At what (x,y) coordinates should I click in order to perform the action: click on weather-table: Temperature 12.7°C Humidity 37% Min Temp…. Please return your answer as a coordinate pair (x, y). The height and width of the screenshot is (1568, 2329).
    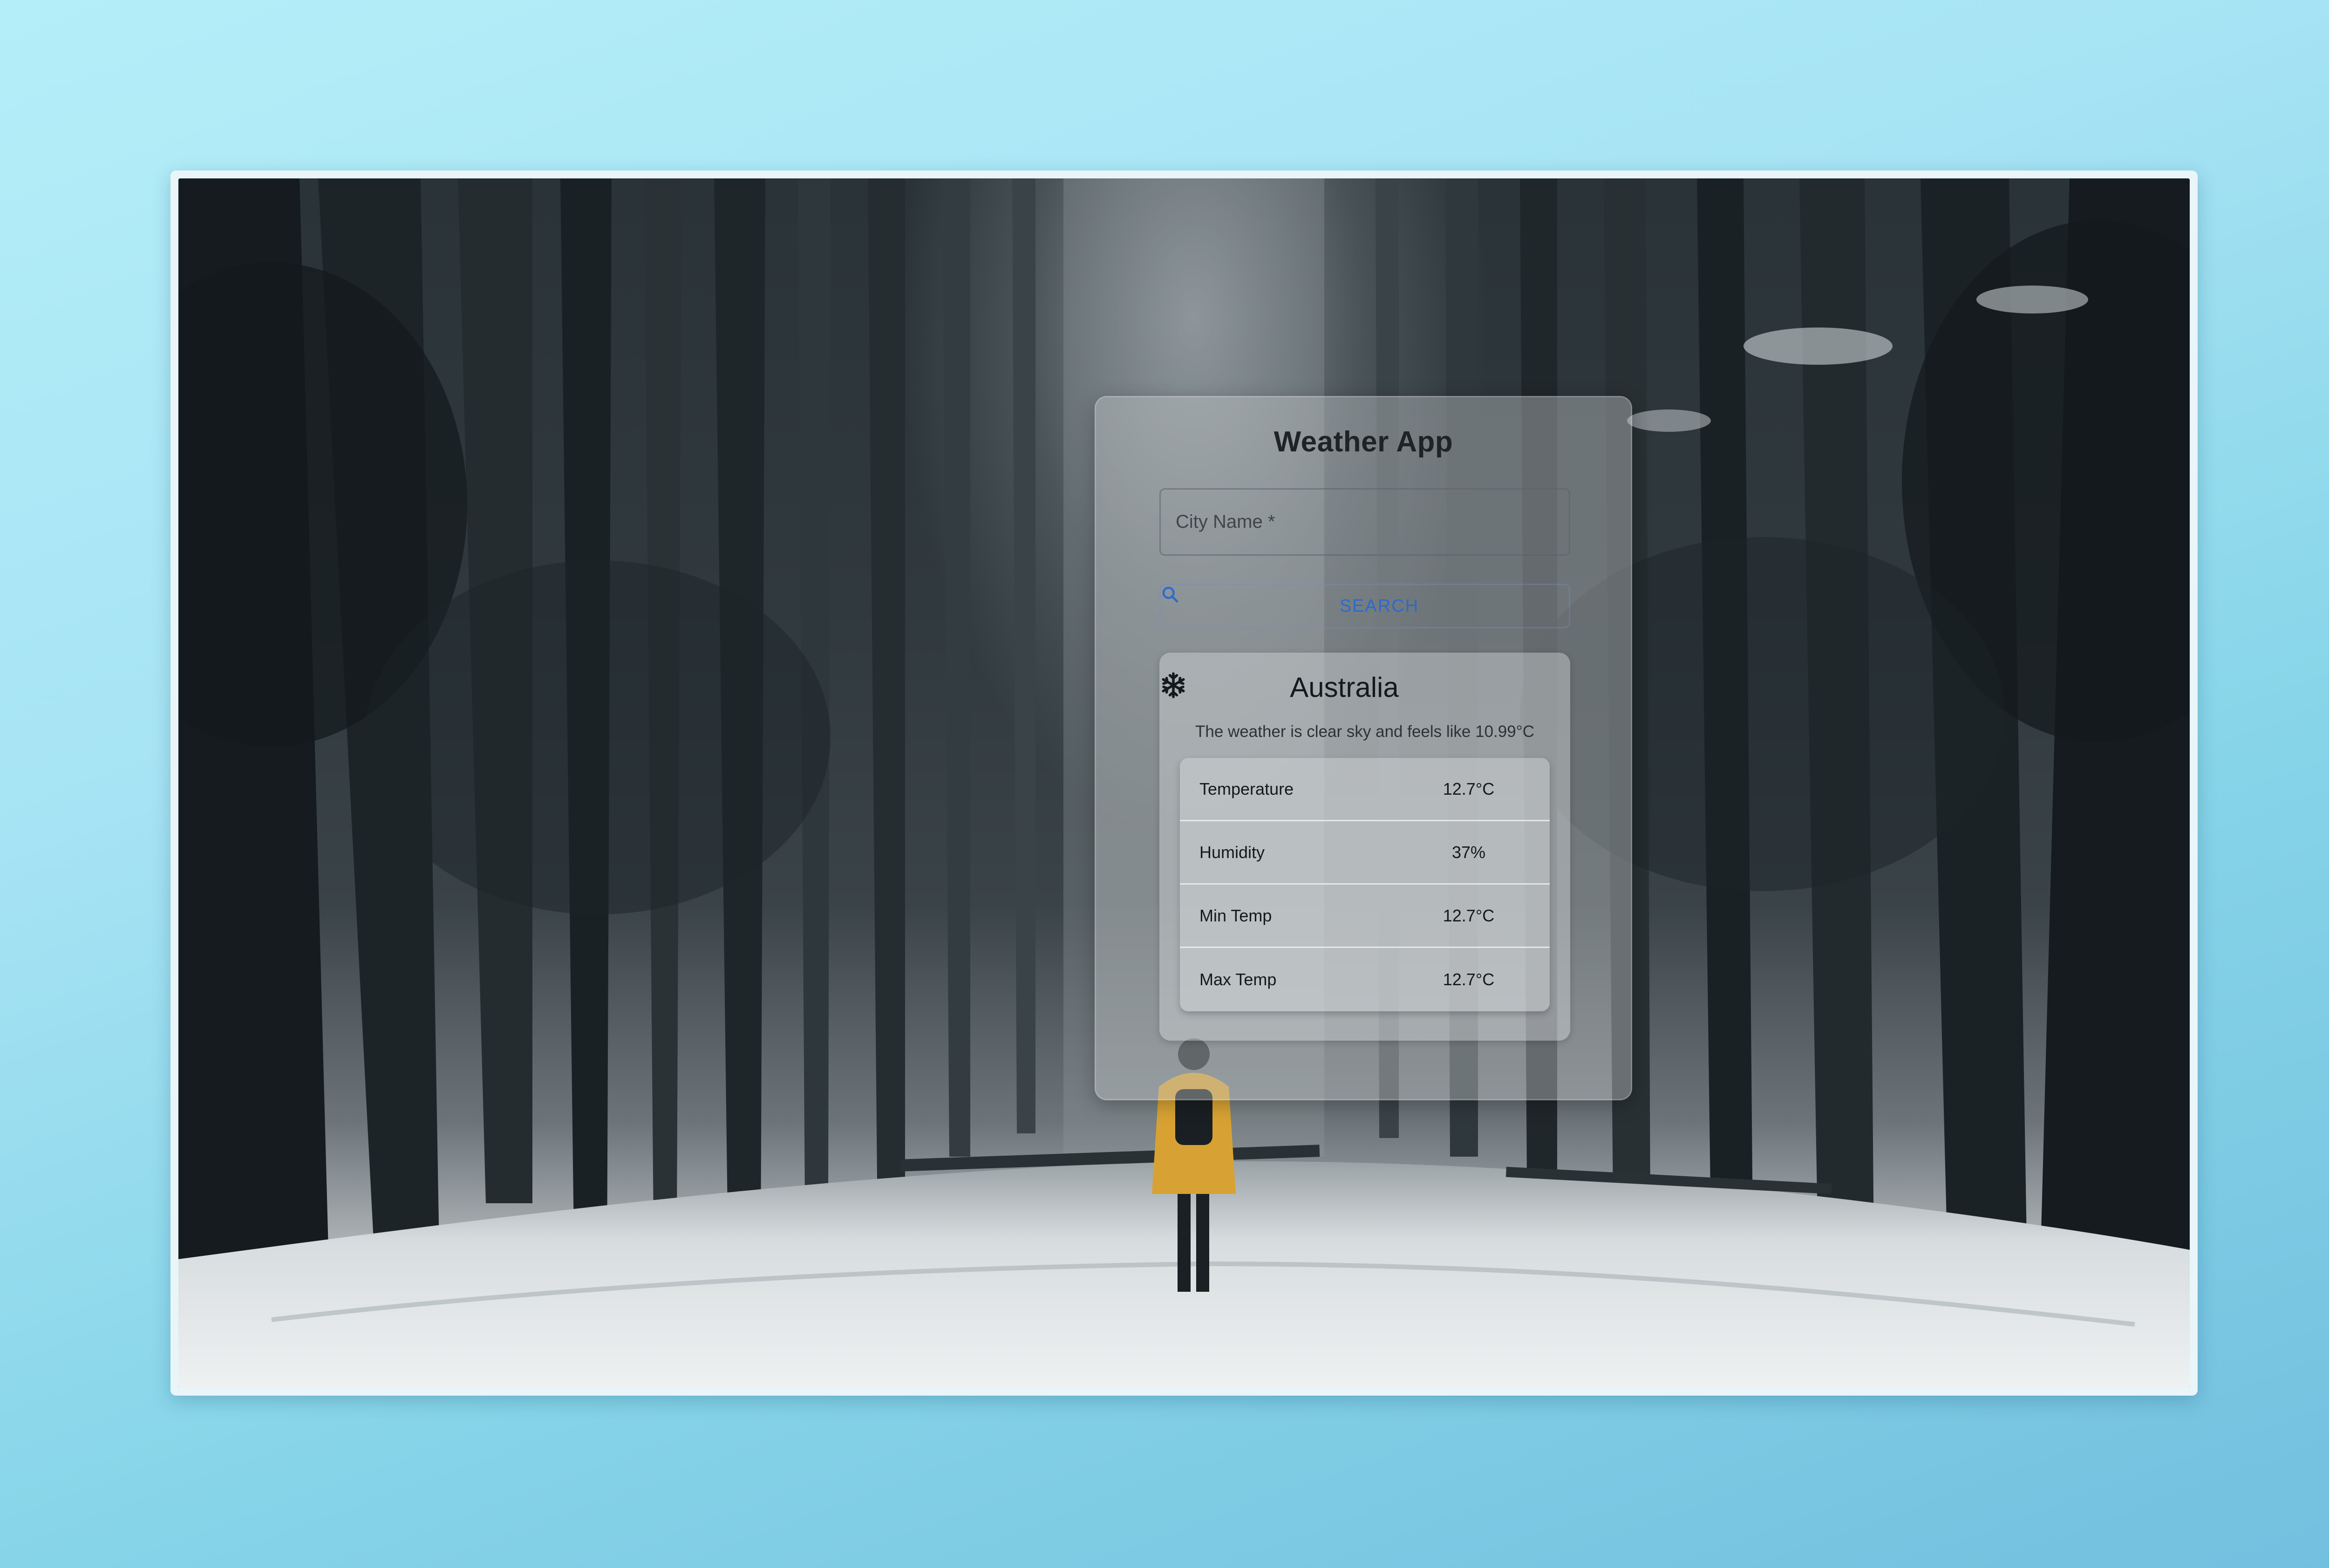
    Looking at the image, I should click on (1365, 884).